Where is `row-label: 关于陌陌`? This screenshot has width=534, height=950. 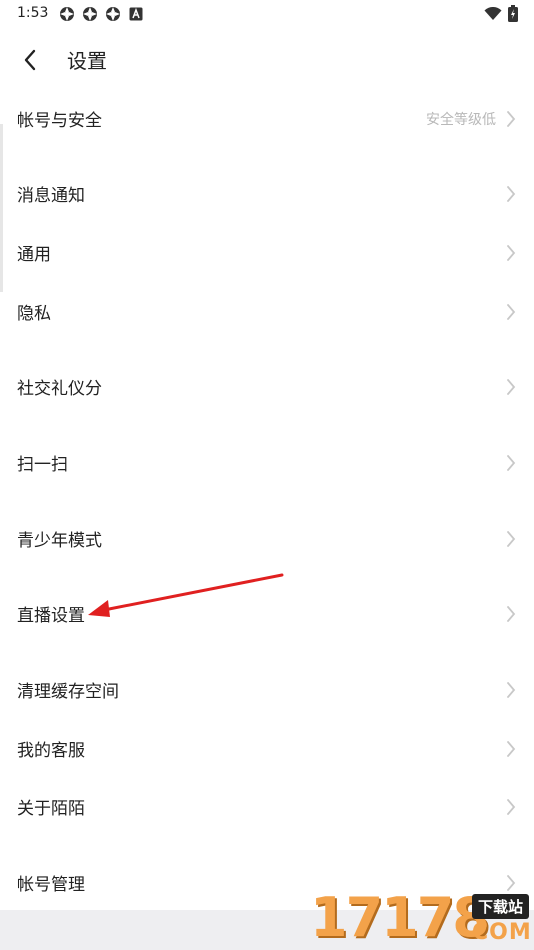 row-label: 关于陌陌 is located at coordinates (51, 809).